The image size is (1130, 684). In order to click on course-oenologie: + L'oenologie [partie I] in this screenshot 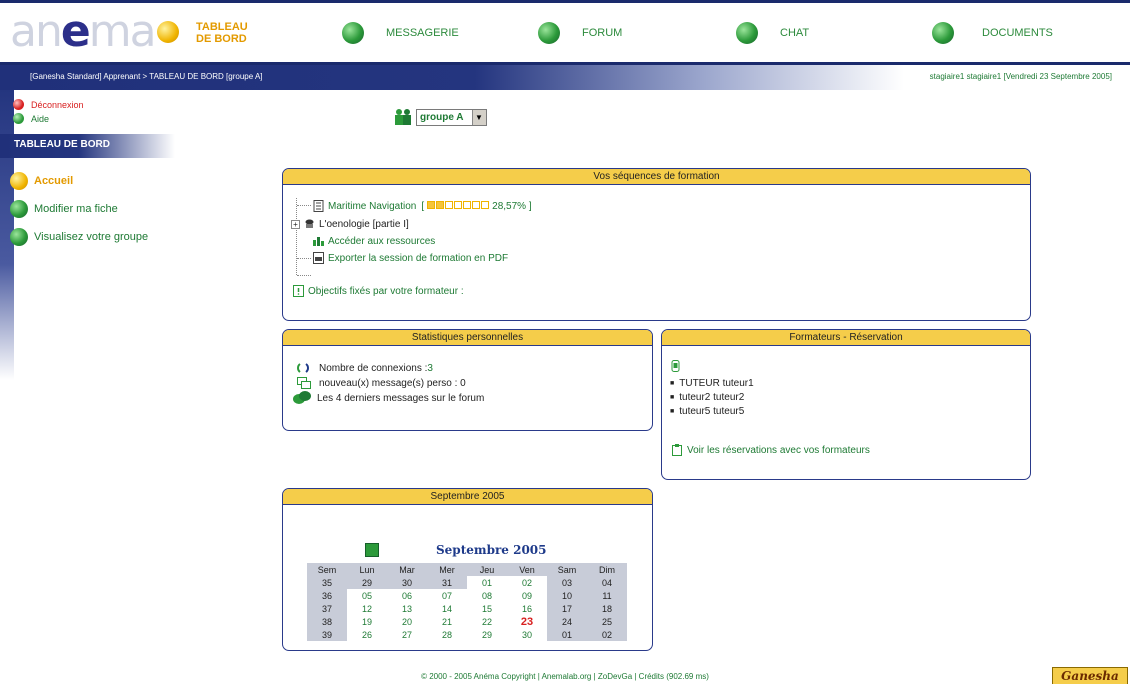, I will do `click(350, 224)`.